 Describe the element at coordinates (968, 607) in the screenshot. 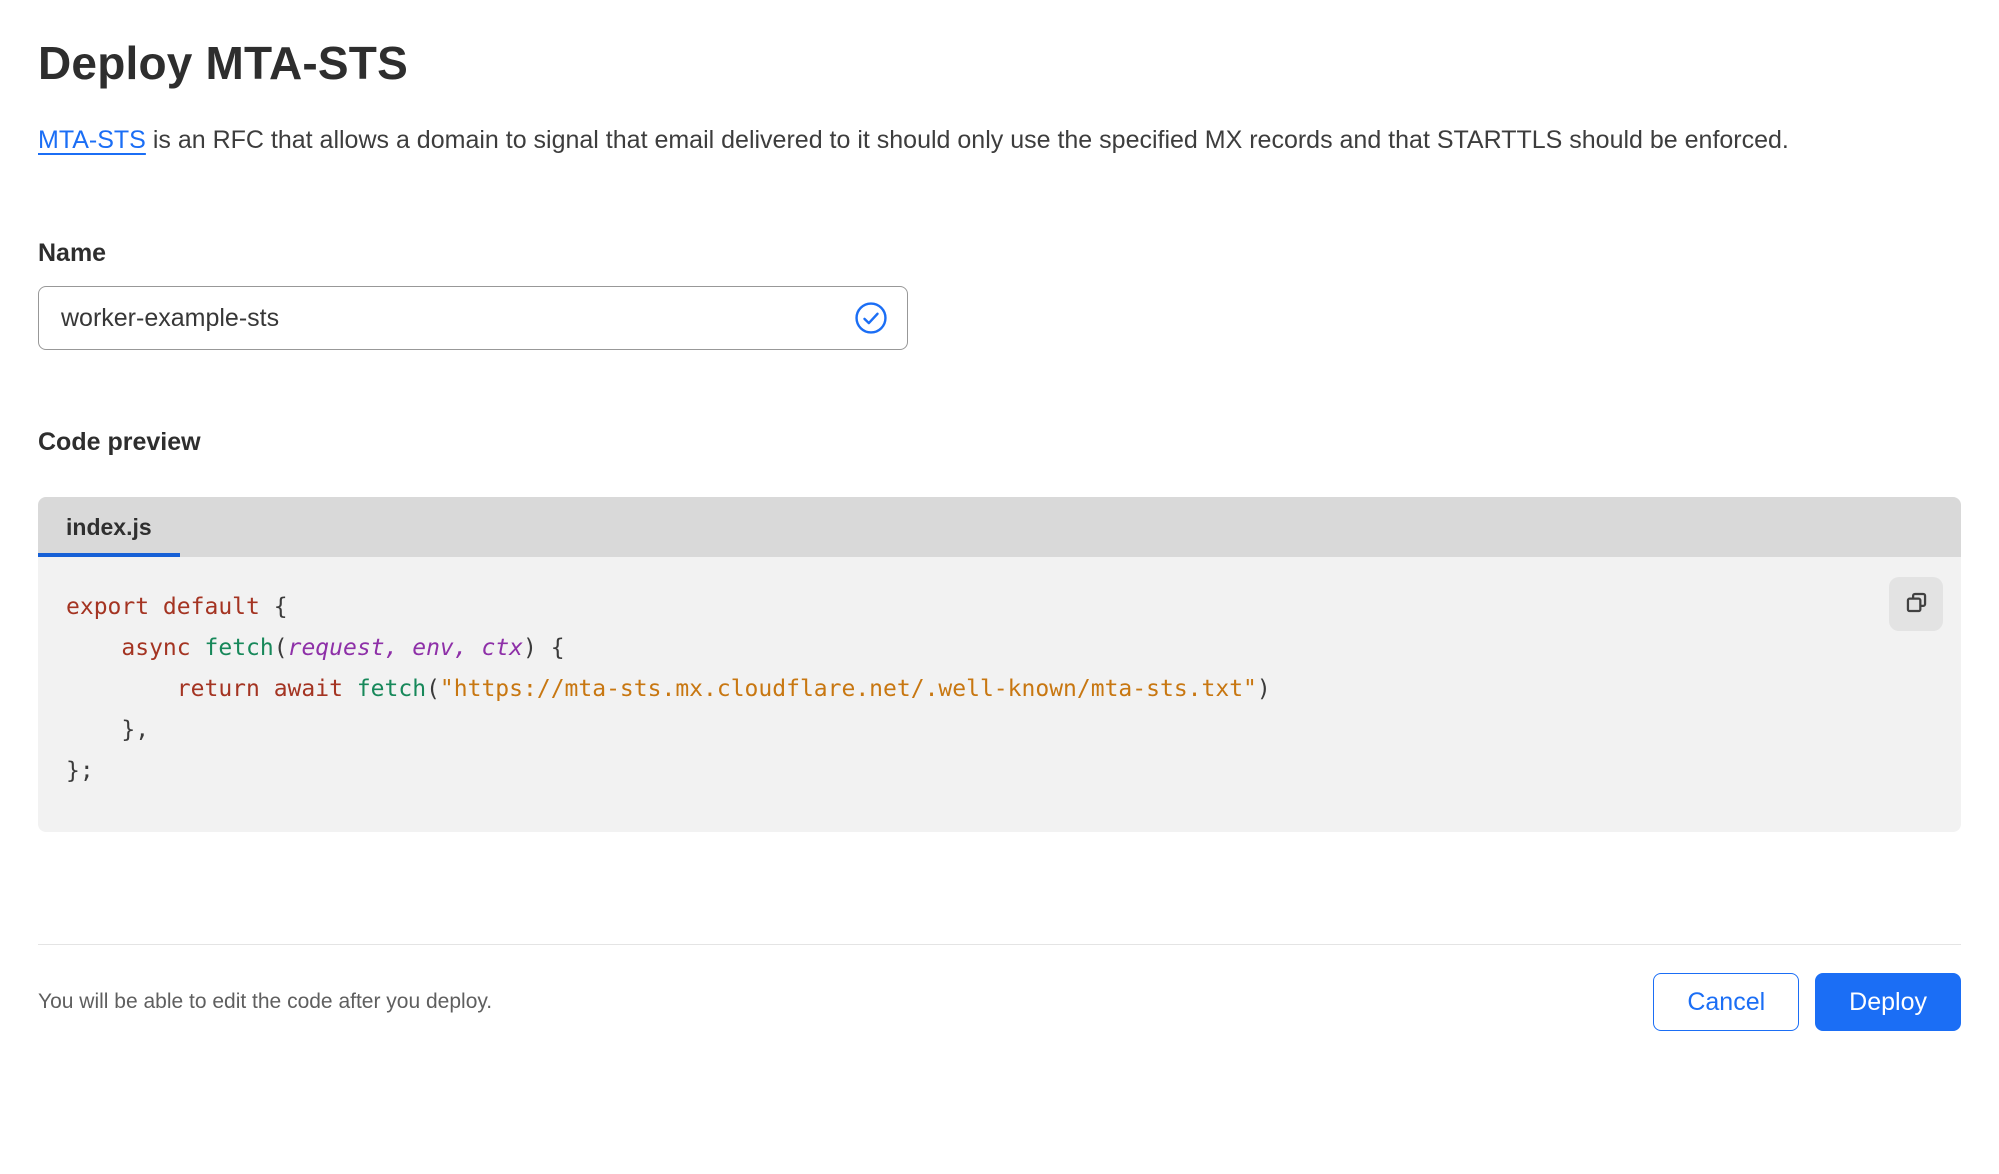

I see `code-line: export default {` at that location.